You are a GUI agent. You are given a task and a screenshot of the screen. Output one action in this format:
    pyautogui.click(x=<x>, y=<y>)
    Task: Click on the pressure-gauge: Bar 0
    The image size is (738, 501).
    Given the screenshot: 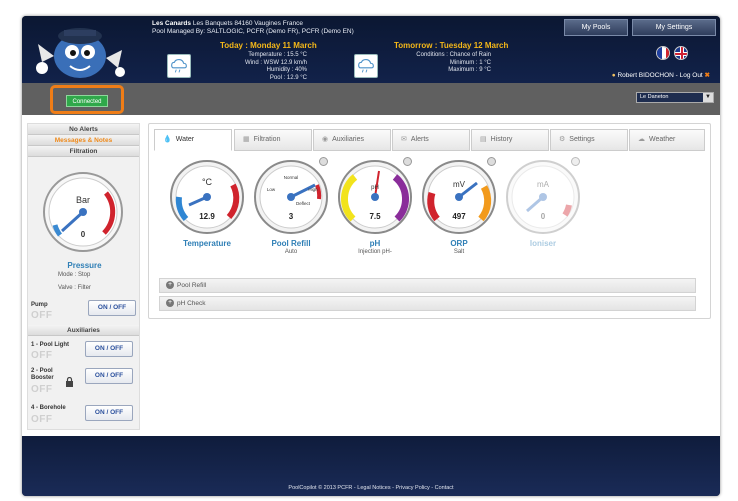 What is the action you would take?
    pyautogui.click(x=83, y=212)
    